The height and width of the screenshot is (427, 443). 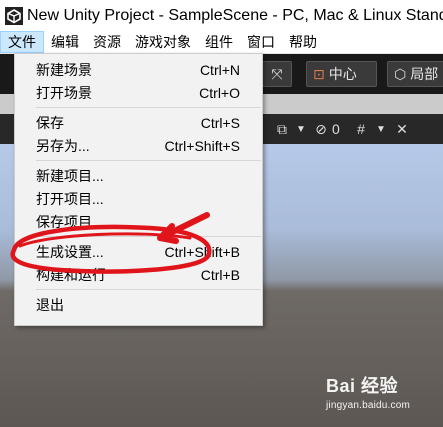 What do you see at coordinates (138, 92) in the screenshot?
I see `menu-item-open-scene: 打开场景 Ctrl+O` at bounding box center [138, 92].